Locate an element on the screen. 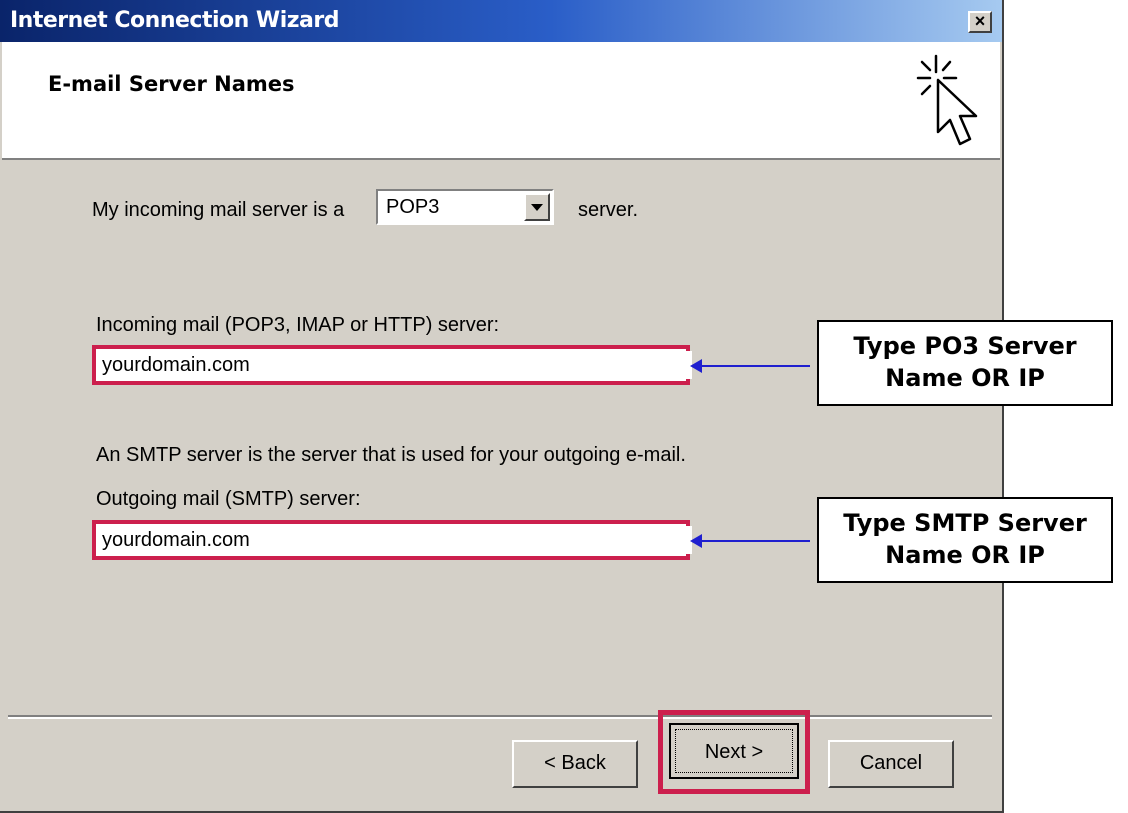  title-bar: Internet Connection Wizard × is located at coordinates (501, 21).